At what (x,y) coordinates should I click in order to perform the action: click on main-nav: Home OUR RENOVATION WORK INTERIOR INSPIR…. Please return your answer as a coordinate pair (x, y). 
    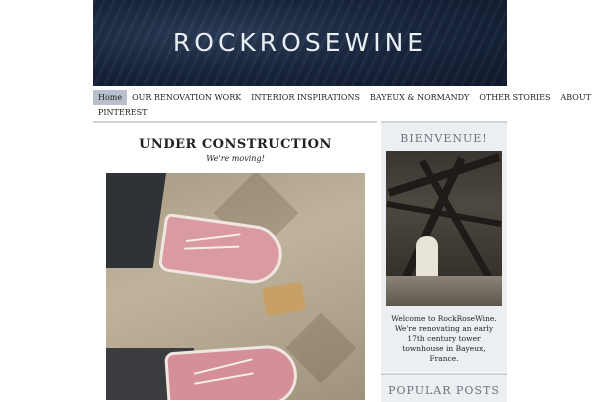
    Looking at the image, I should click on (342, 105).